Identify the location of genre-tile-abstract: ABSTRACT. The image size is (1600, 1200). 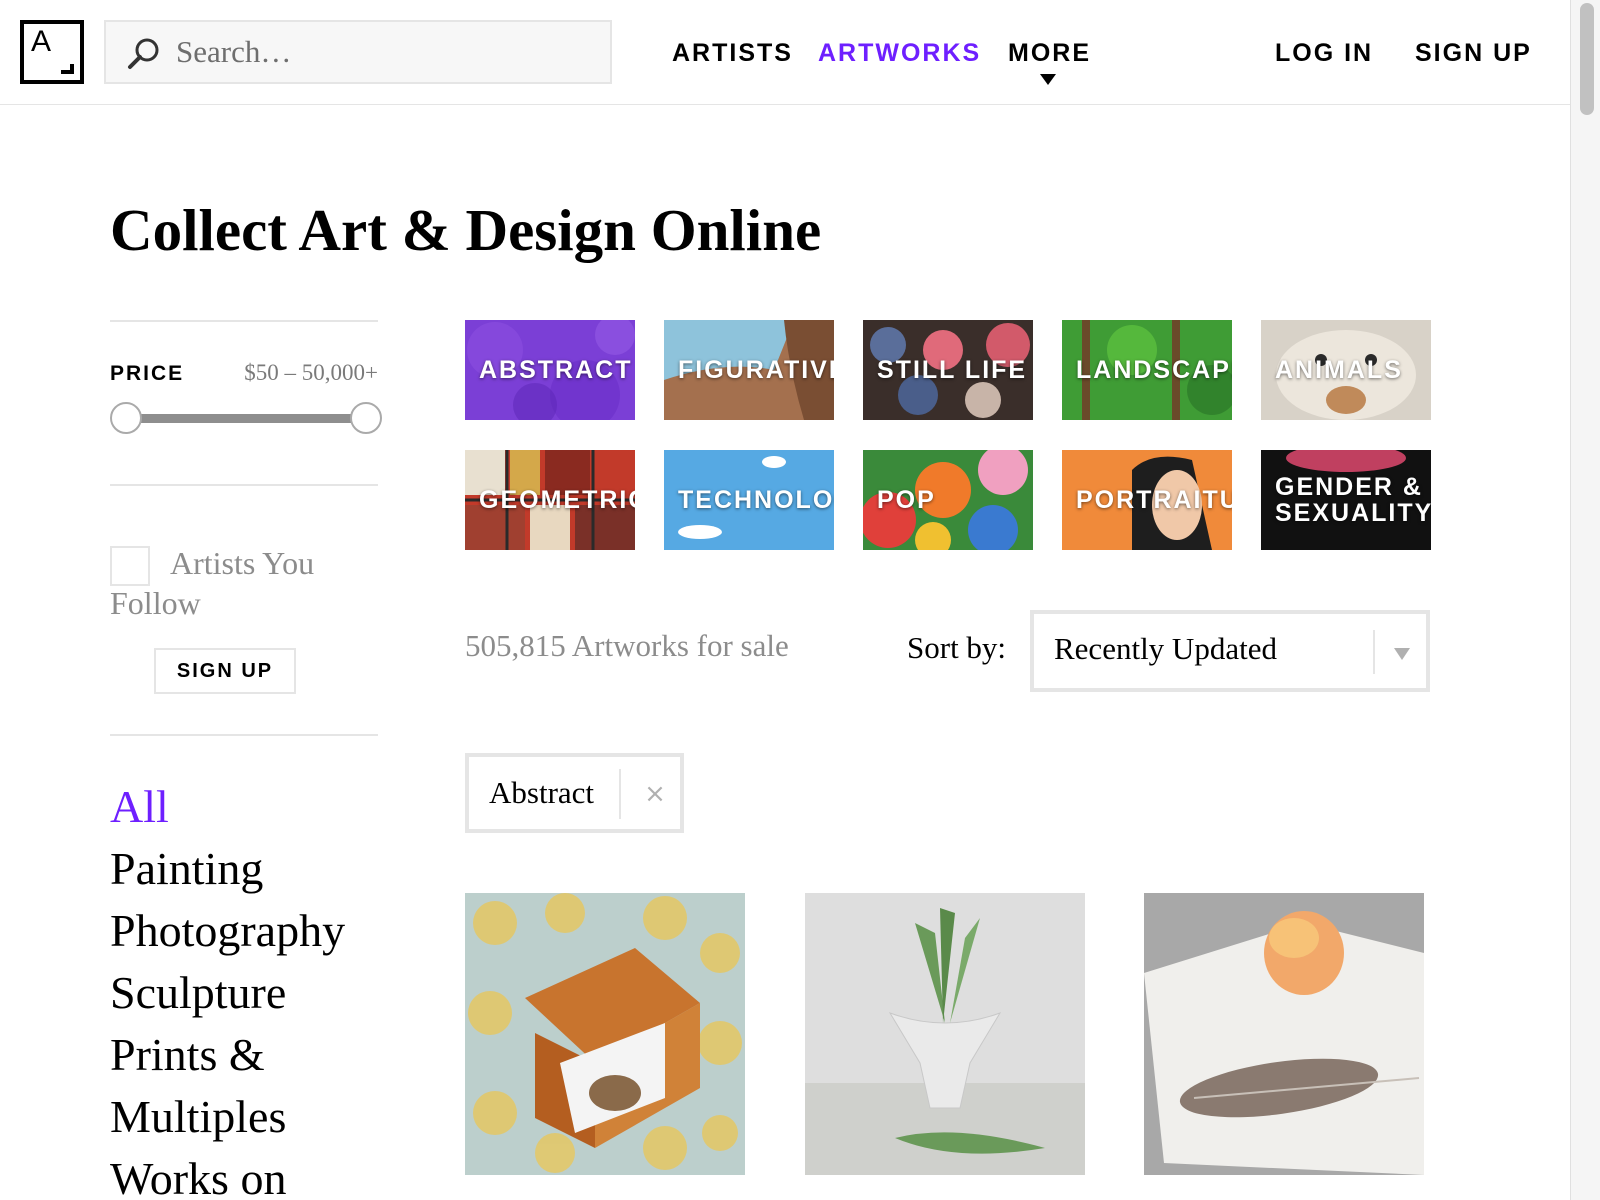
(550, 370).